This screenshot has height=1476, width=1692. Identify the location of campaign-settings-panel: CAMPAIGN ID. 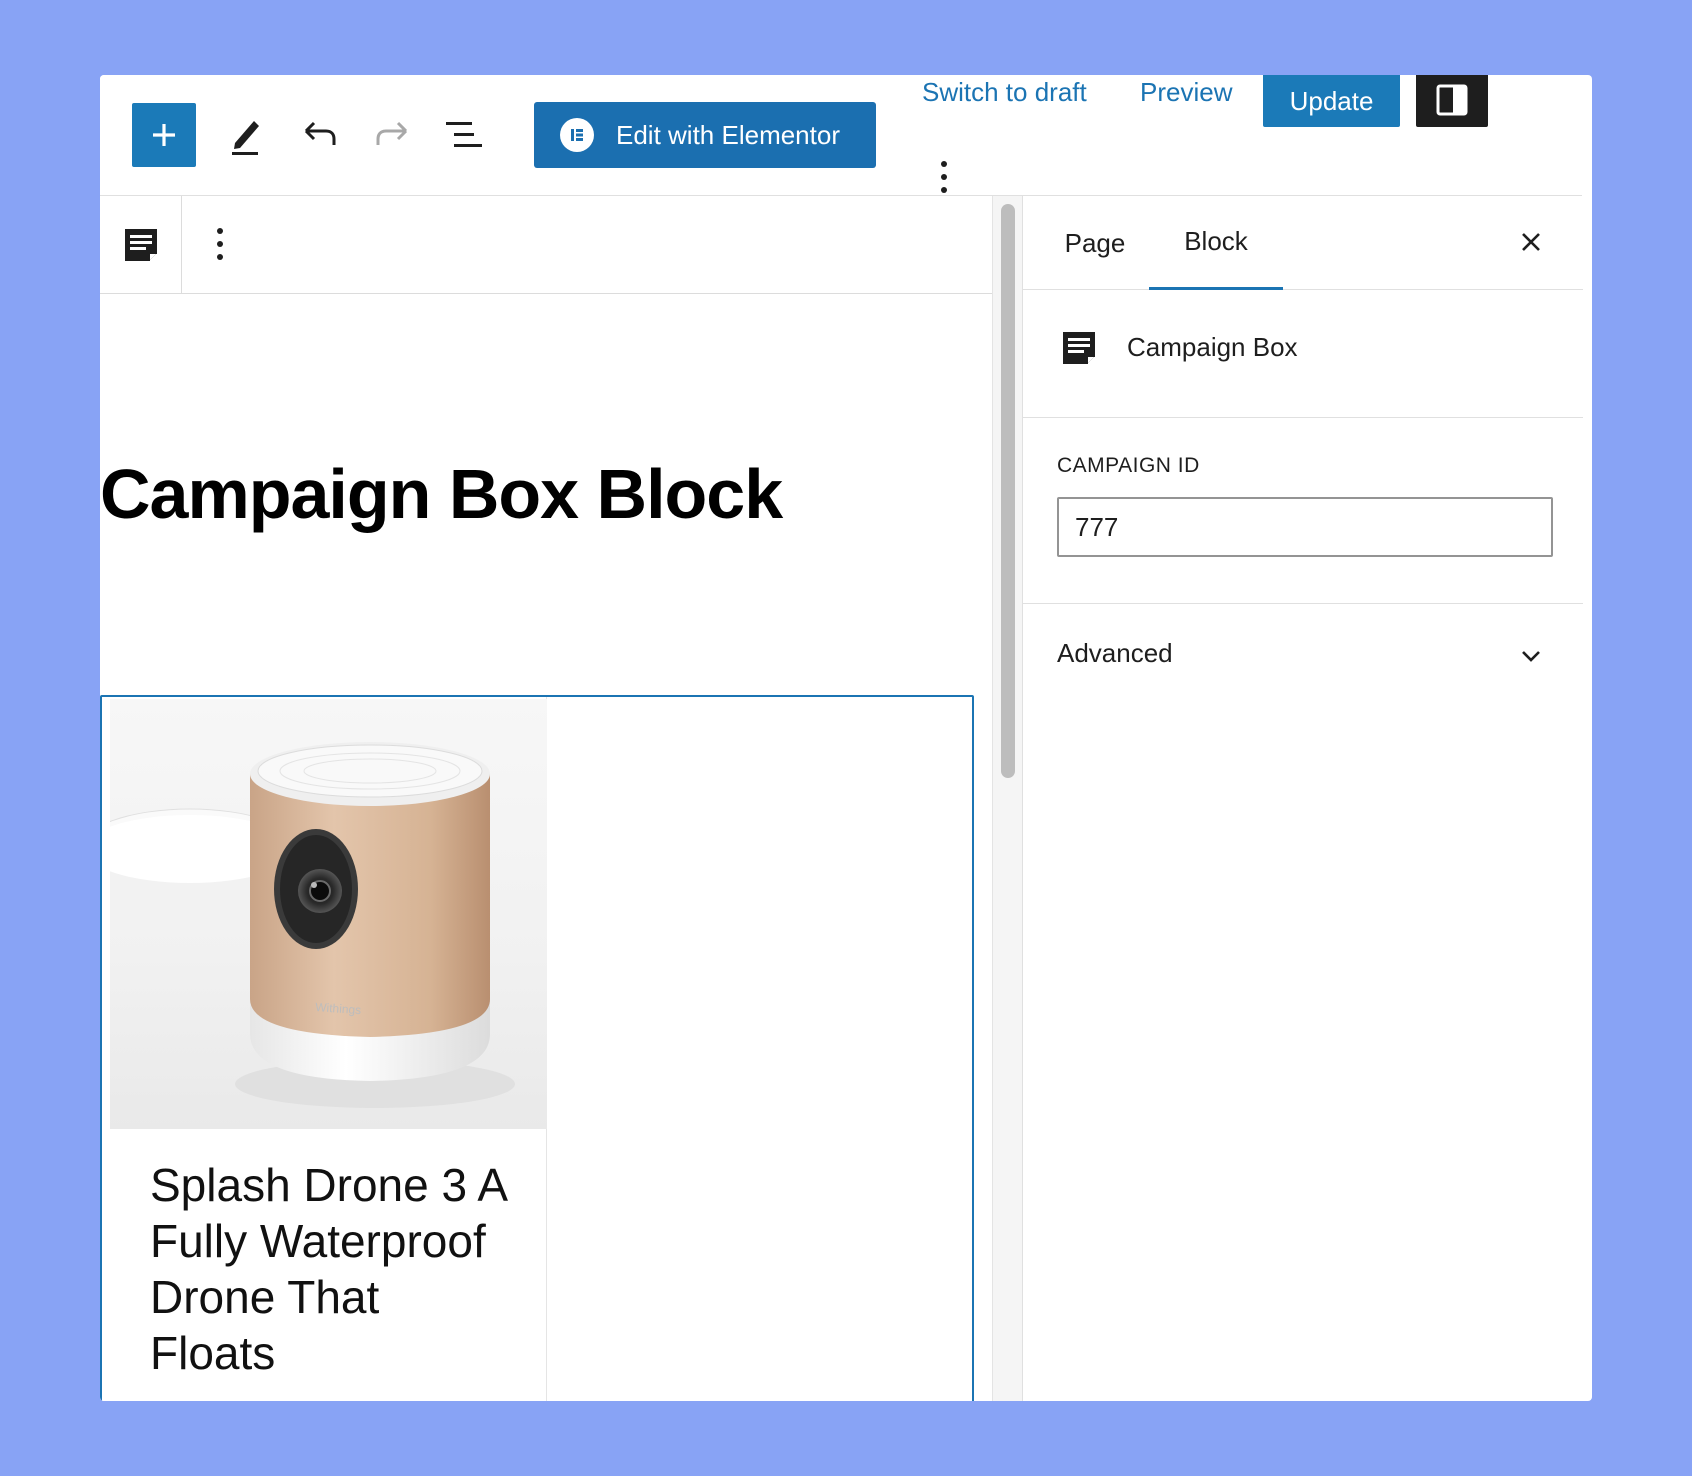
(1303, 511).